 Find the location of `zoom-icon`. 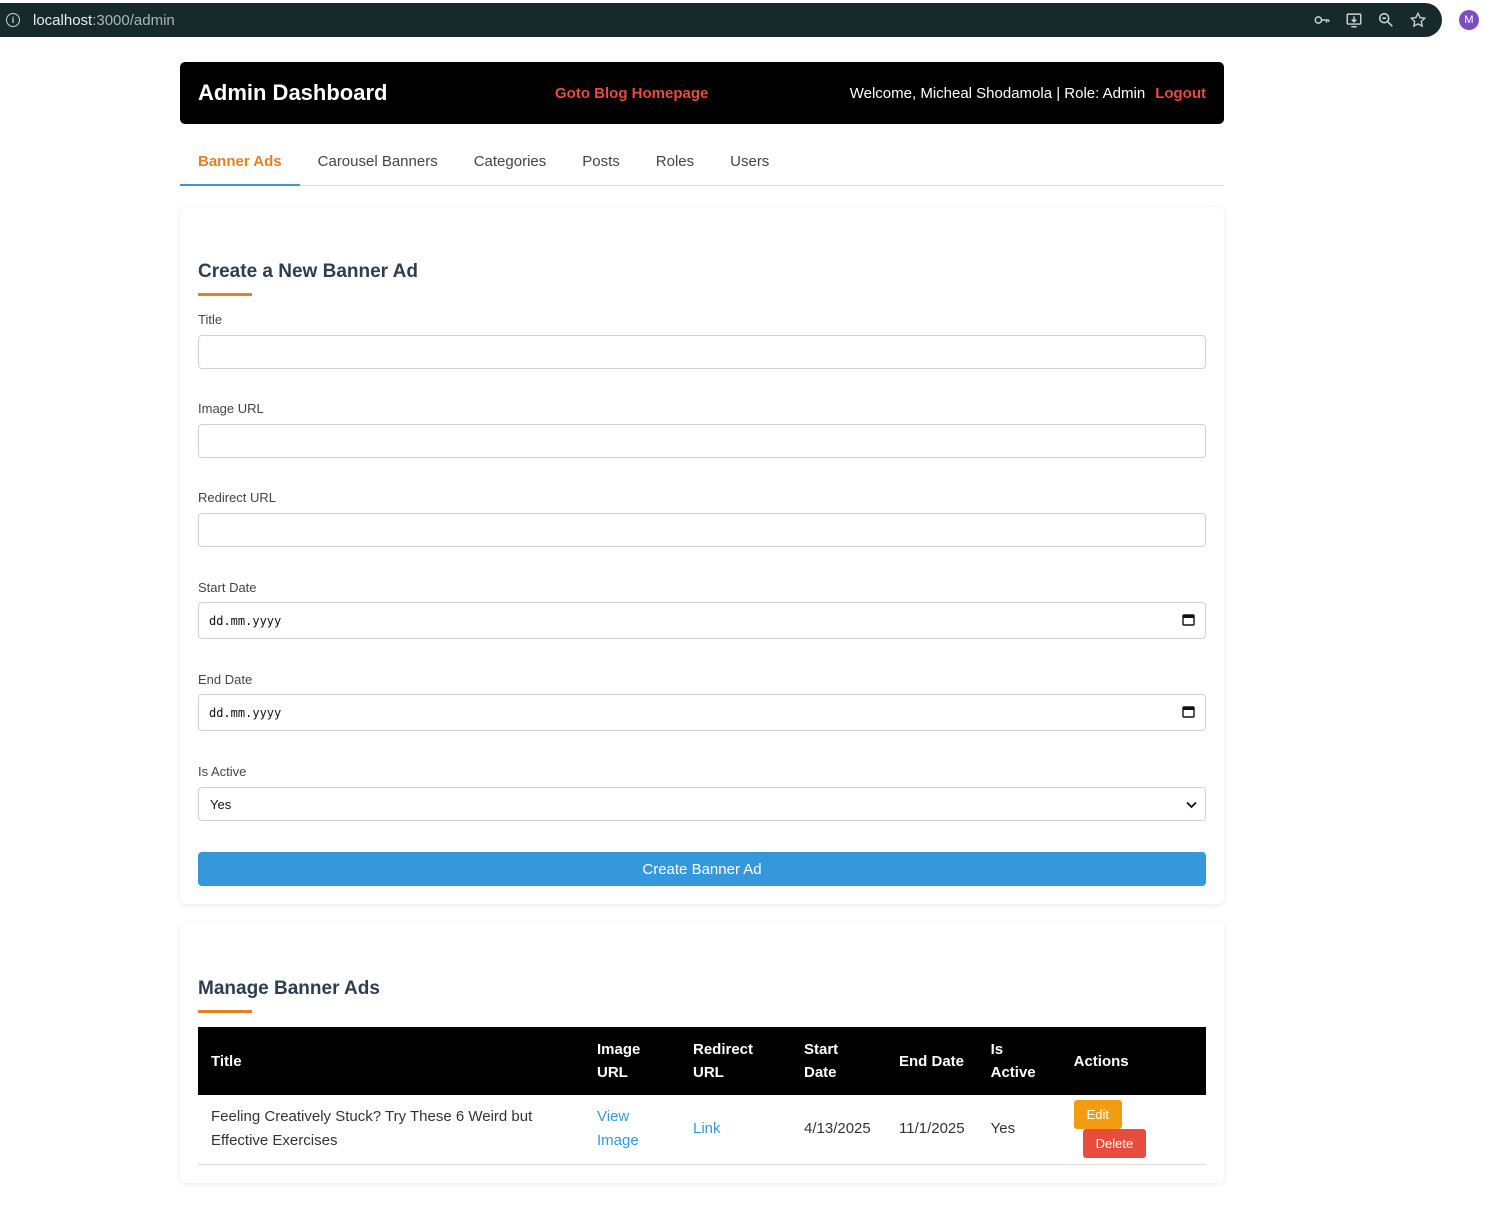

zoom-icon is located at coordinates (1386, 20).